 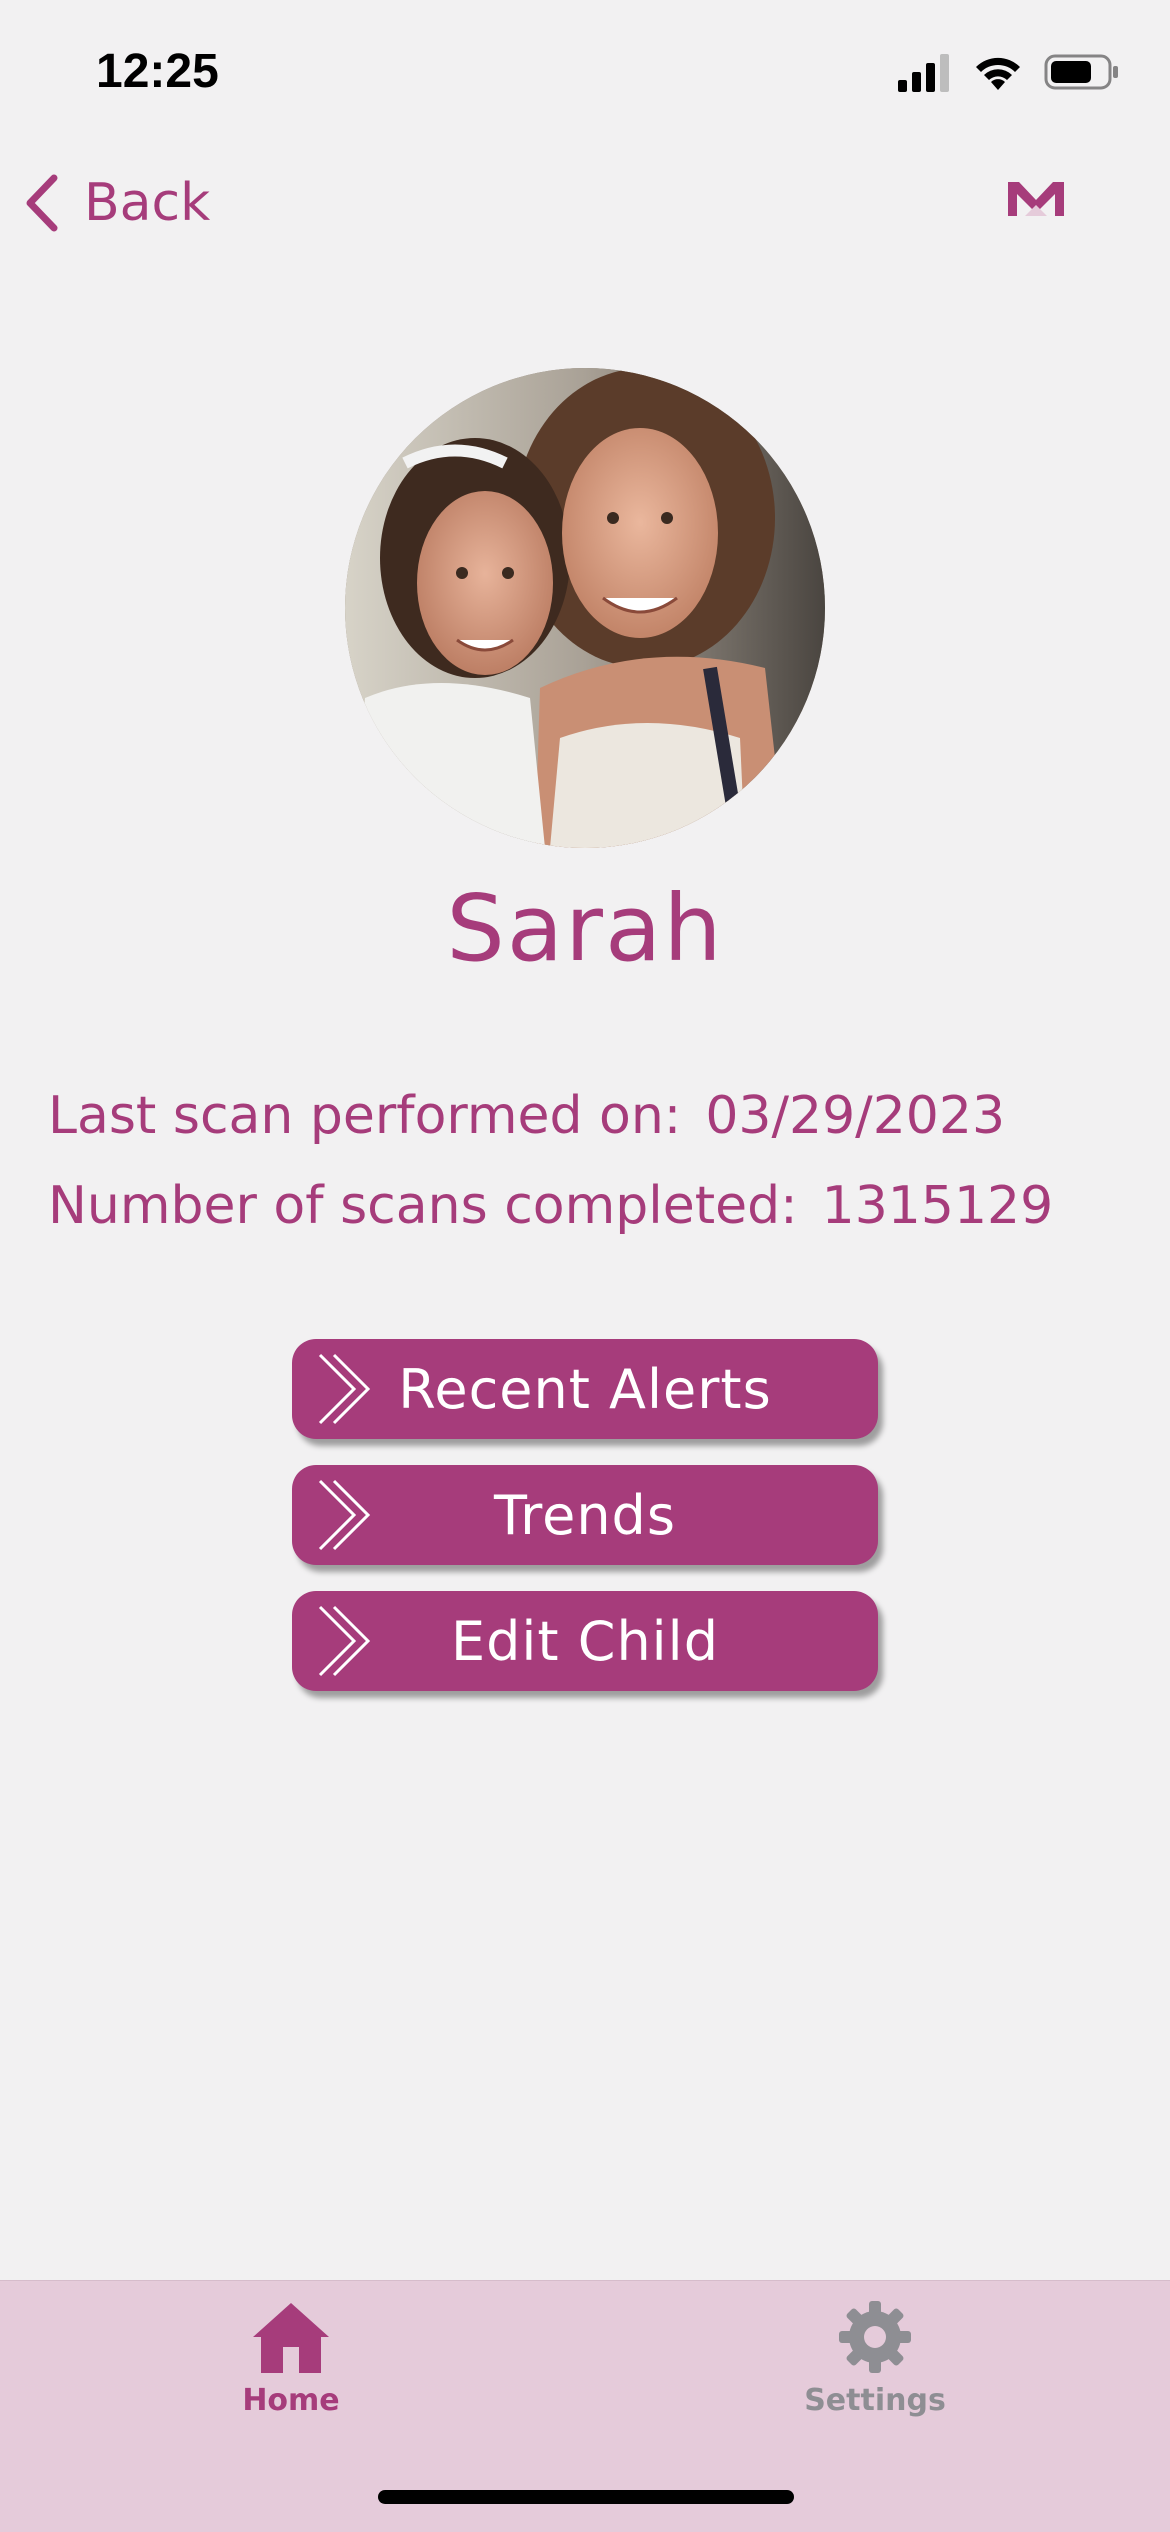 I want to click on child-name: Sarah, so click(x=585, y=928).